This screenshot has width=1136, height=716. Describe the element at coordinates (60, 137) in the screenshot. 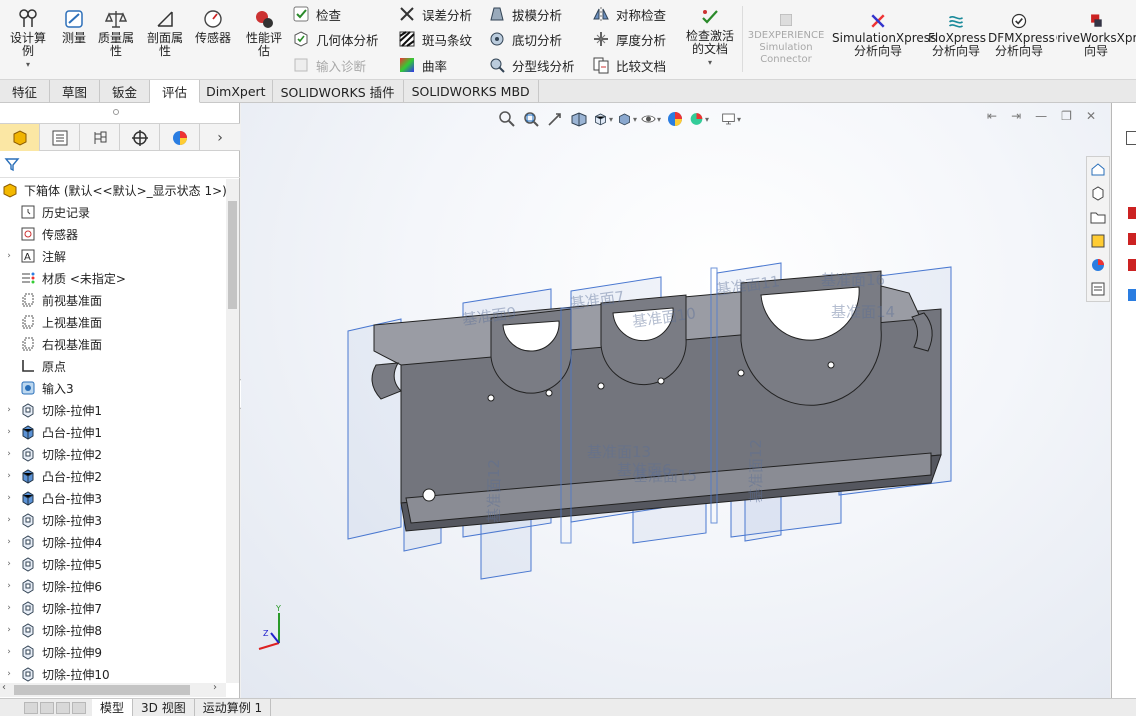

I see `property-manager-tab` at that location.